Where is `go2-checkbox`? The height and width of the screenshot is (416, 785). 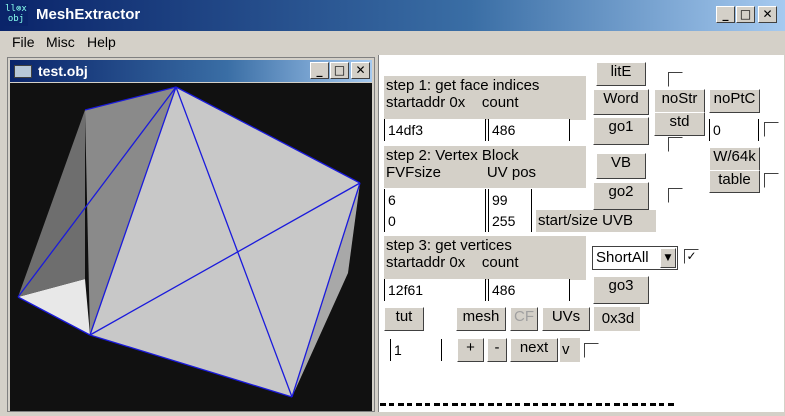 go2-checkbox is located at coordinates (675, 195).